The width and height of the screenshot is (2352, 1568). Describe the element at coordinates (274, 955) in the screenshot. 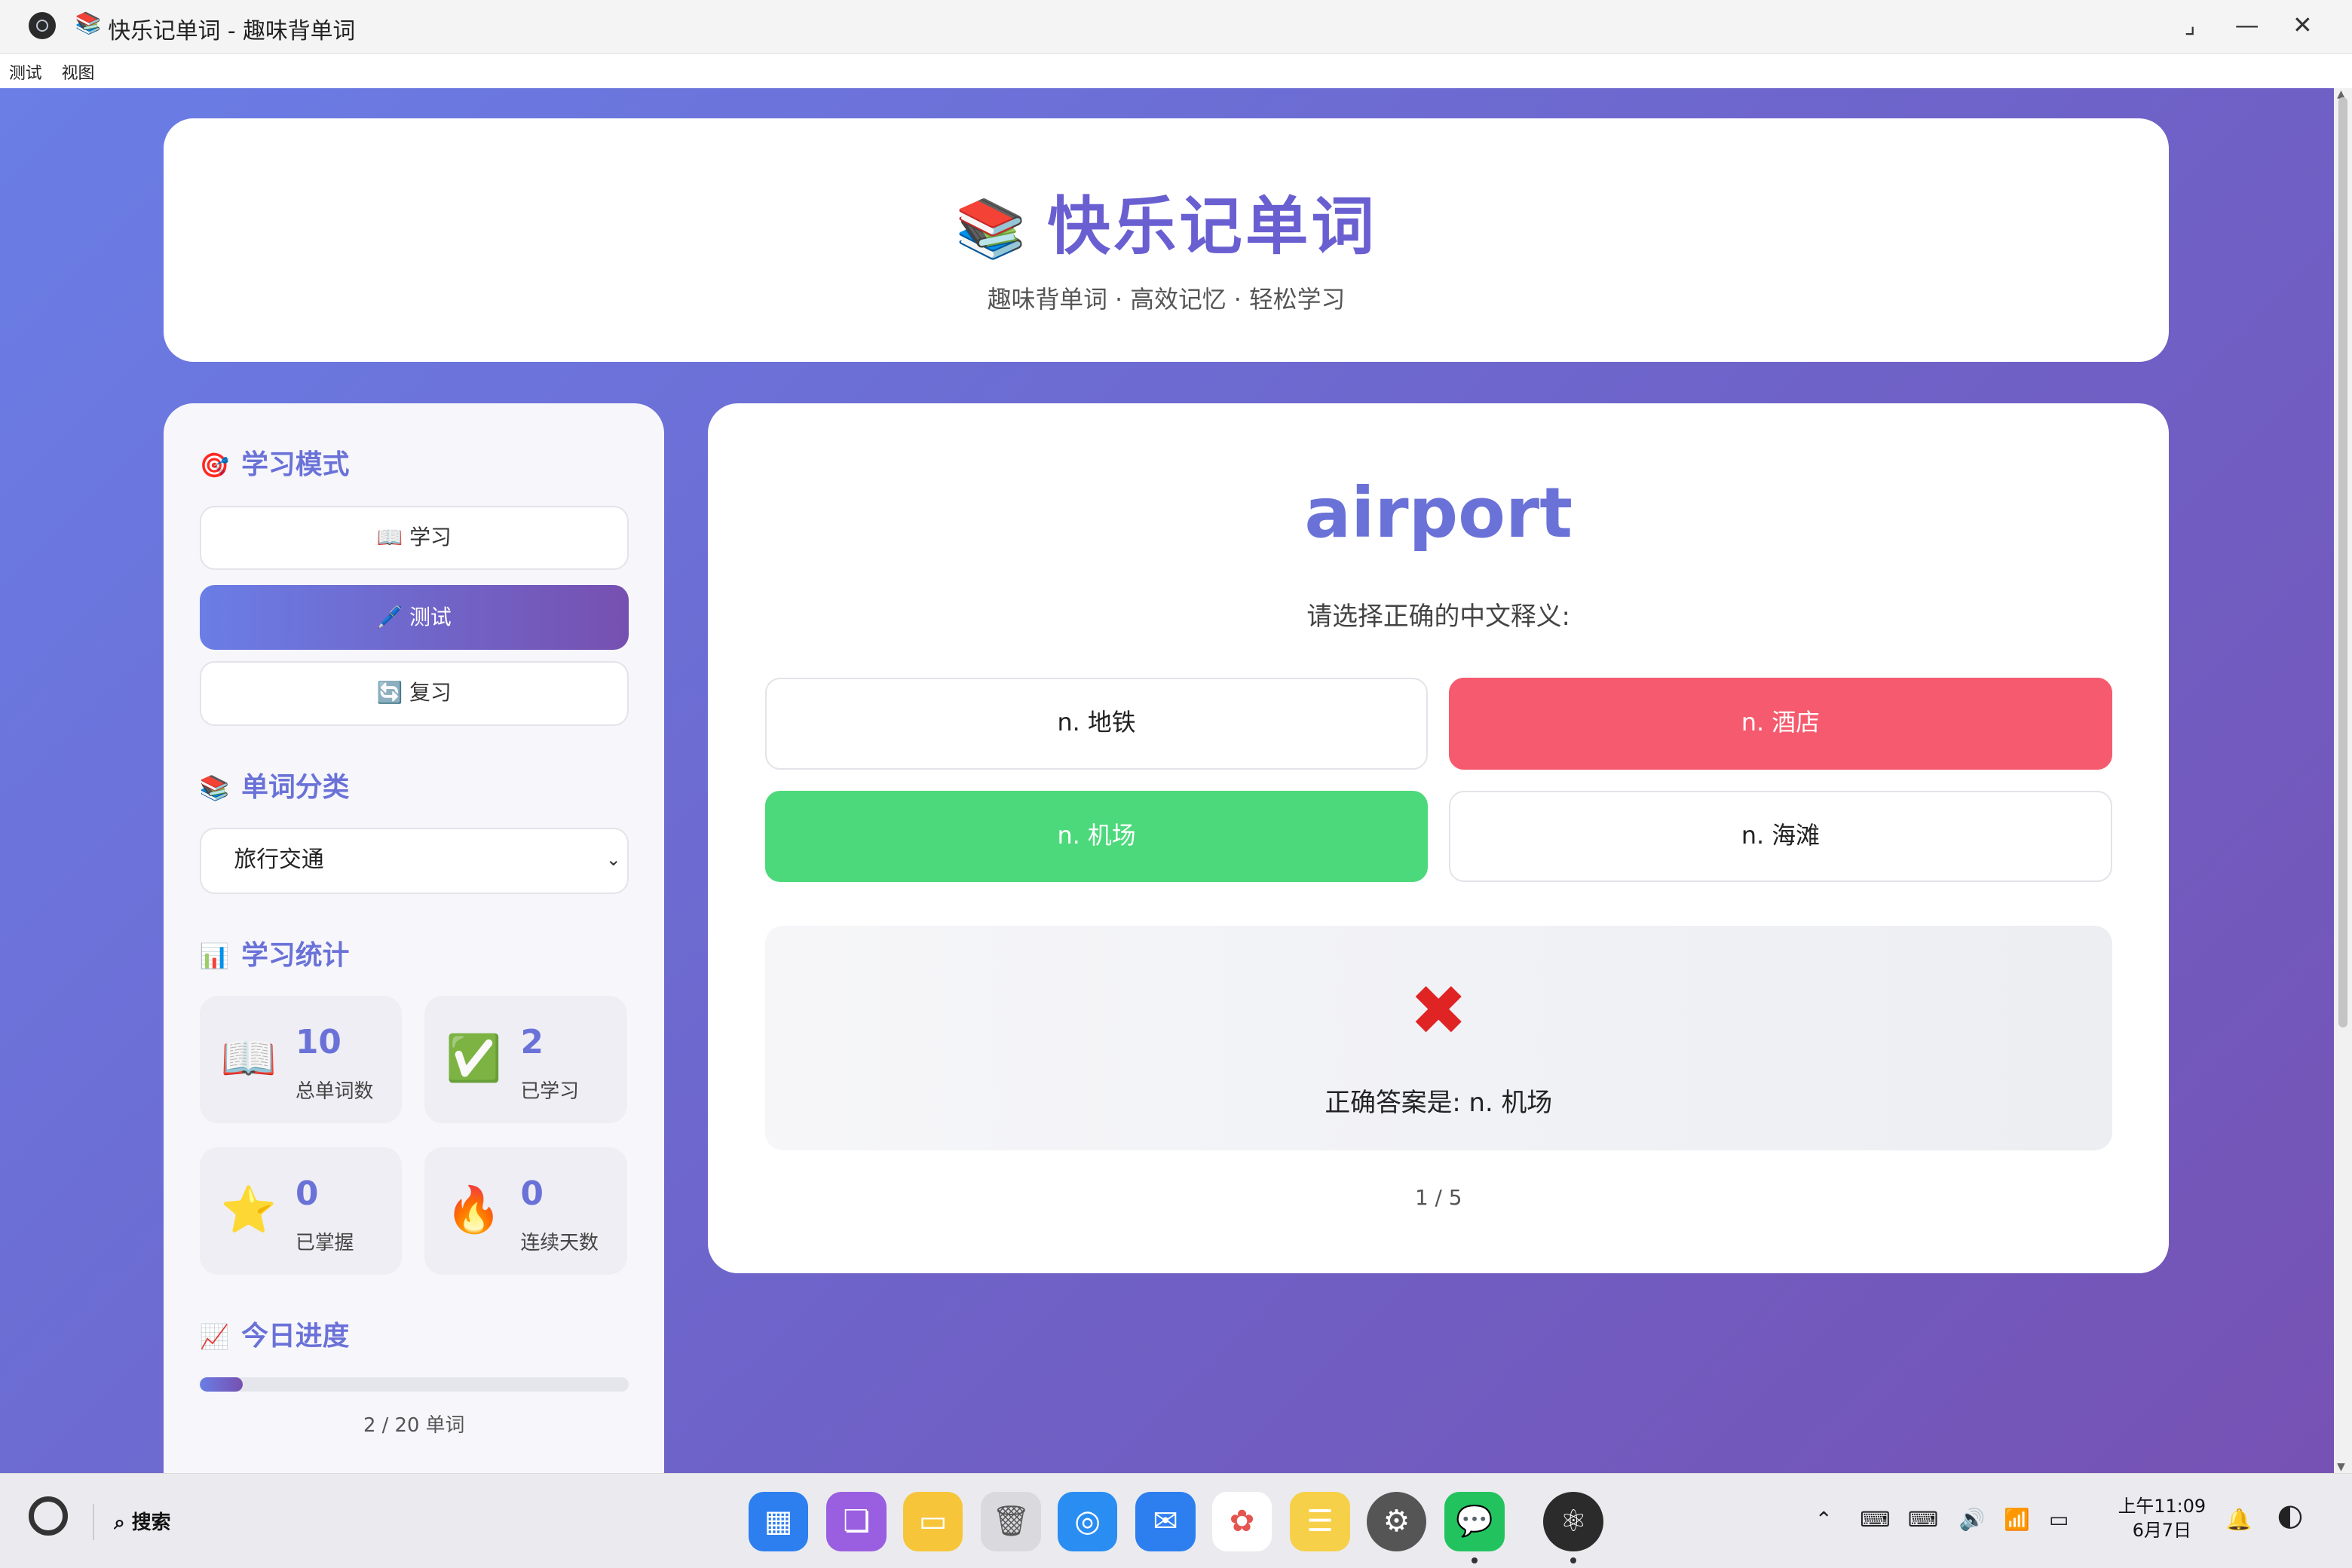

I see `stats-section-title: 📊 学习统计` at that location.